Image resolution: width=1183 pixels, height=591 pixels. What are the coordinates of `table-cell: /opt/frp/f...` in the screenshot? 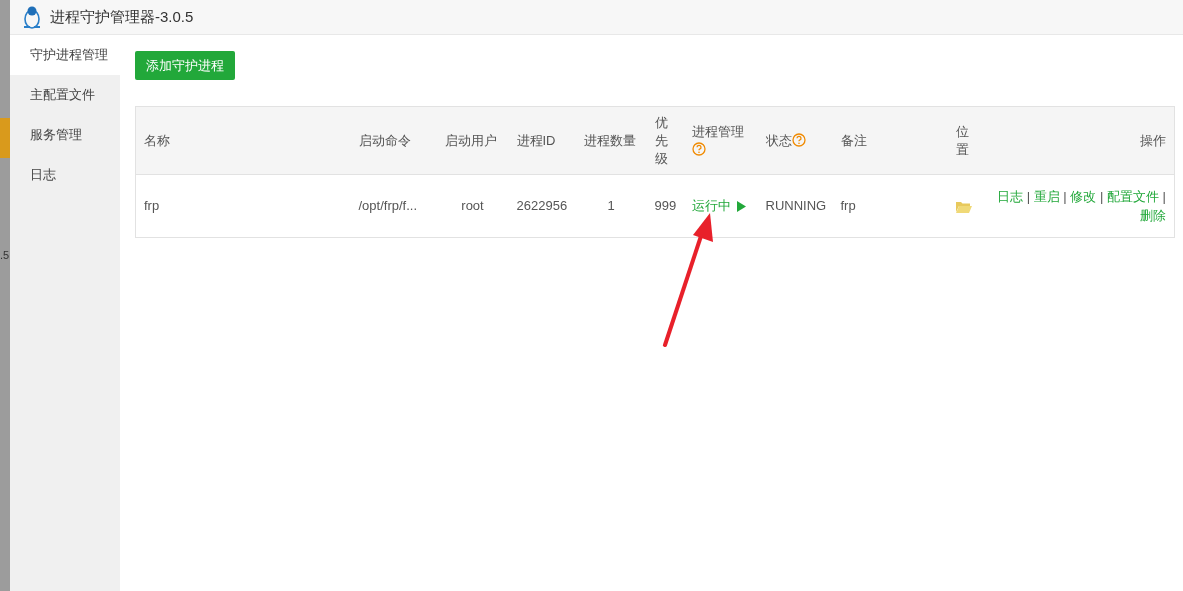 It's located at (388, 206).